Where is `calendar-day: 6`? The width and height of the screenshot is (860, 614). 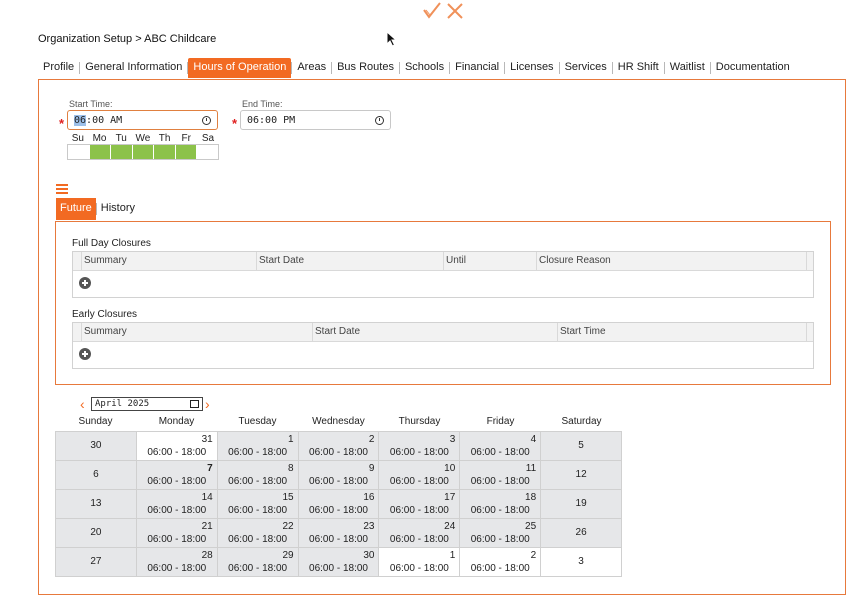 calendar-day: 6 is located at coordinates (96, 475).